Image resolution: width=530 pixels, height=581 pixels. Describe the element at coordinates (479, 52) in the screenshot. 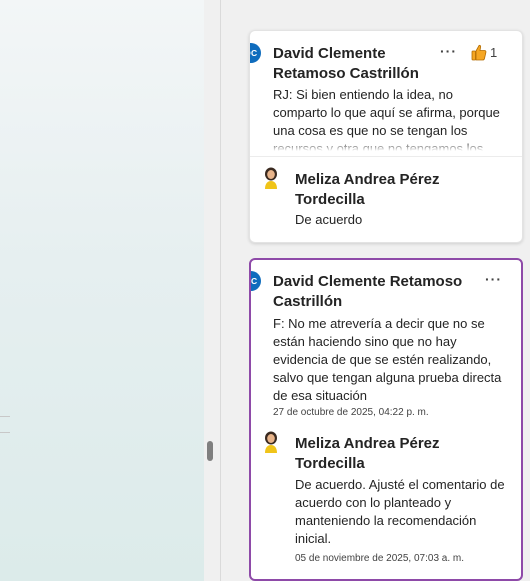

I see `thumbs-up-icon` at that location.